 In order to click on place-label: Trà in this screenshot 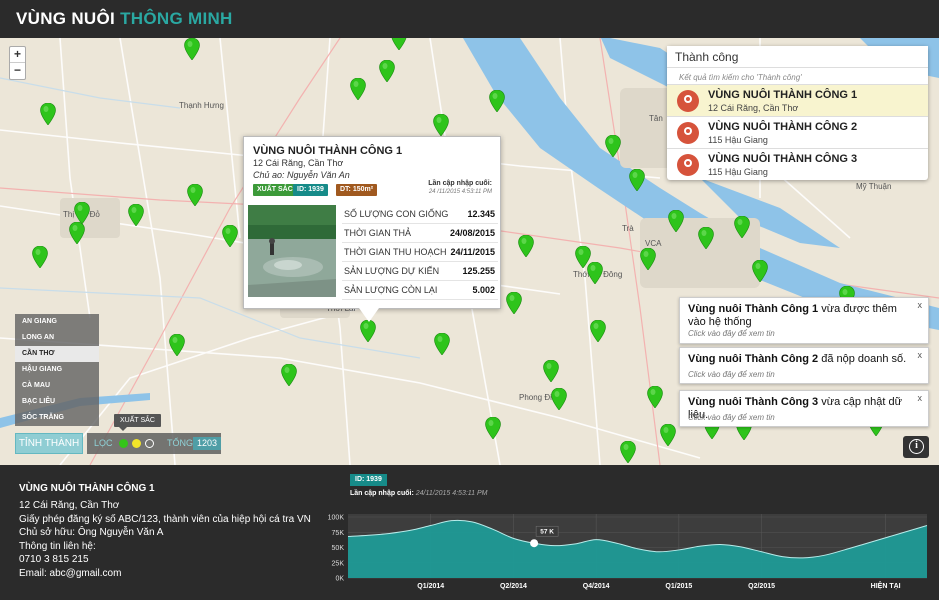, I will do `click(628, 228)`.